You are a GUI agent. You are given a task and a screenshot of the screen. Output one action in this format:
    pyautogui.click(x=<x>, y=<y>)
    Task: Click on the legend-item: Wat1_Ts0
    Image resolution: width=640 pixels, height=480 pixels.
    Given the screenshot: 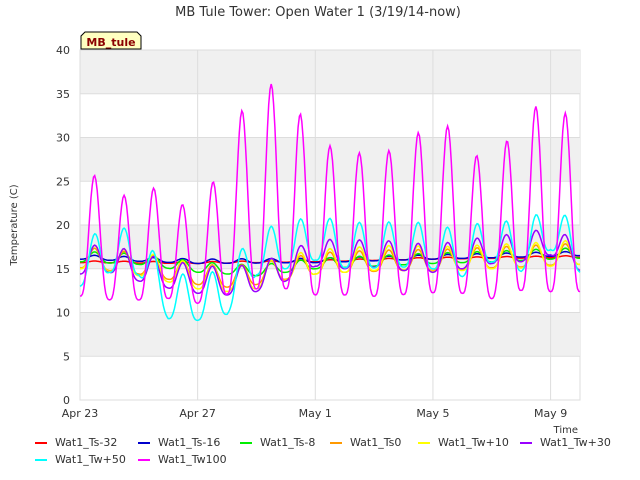 What is the action you would take?
    pyautogui.click(x=365, y=443)
    